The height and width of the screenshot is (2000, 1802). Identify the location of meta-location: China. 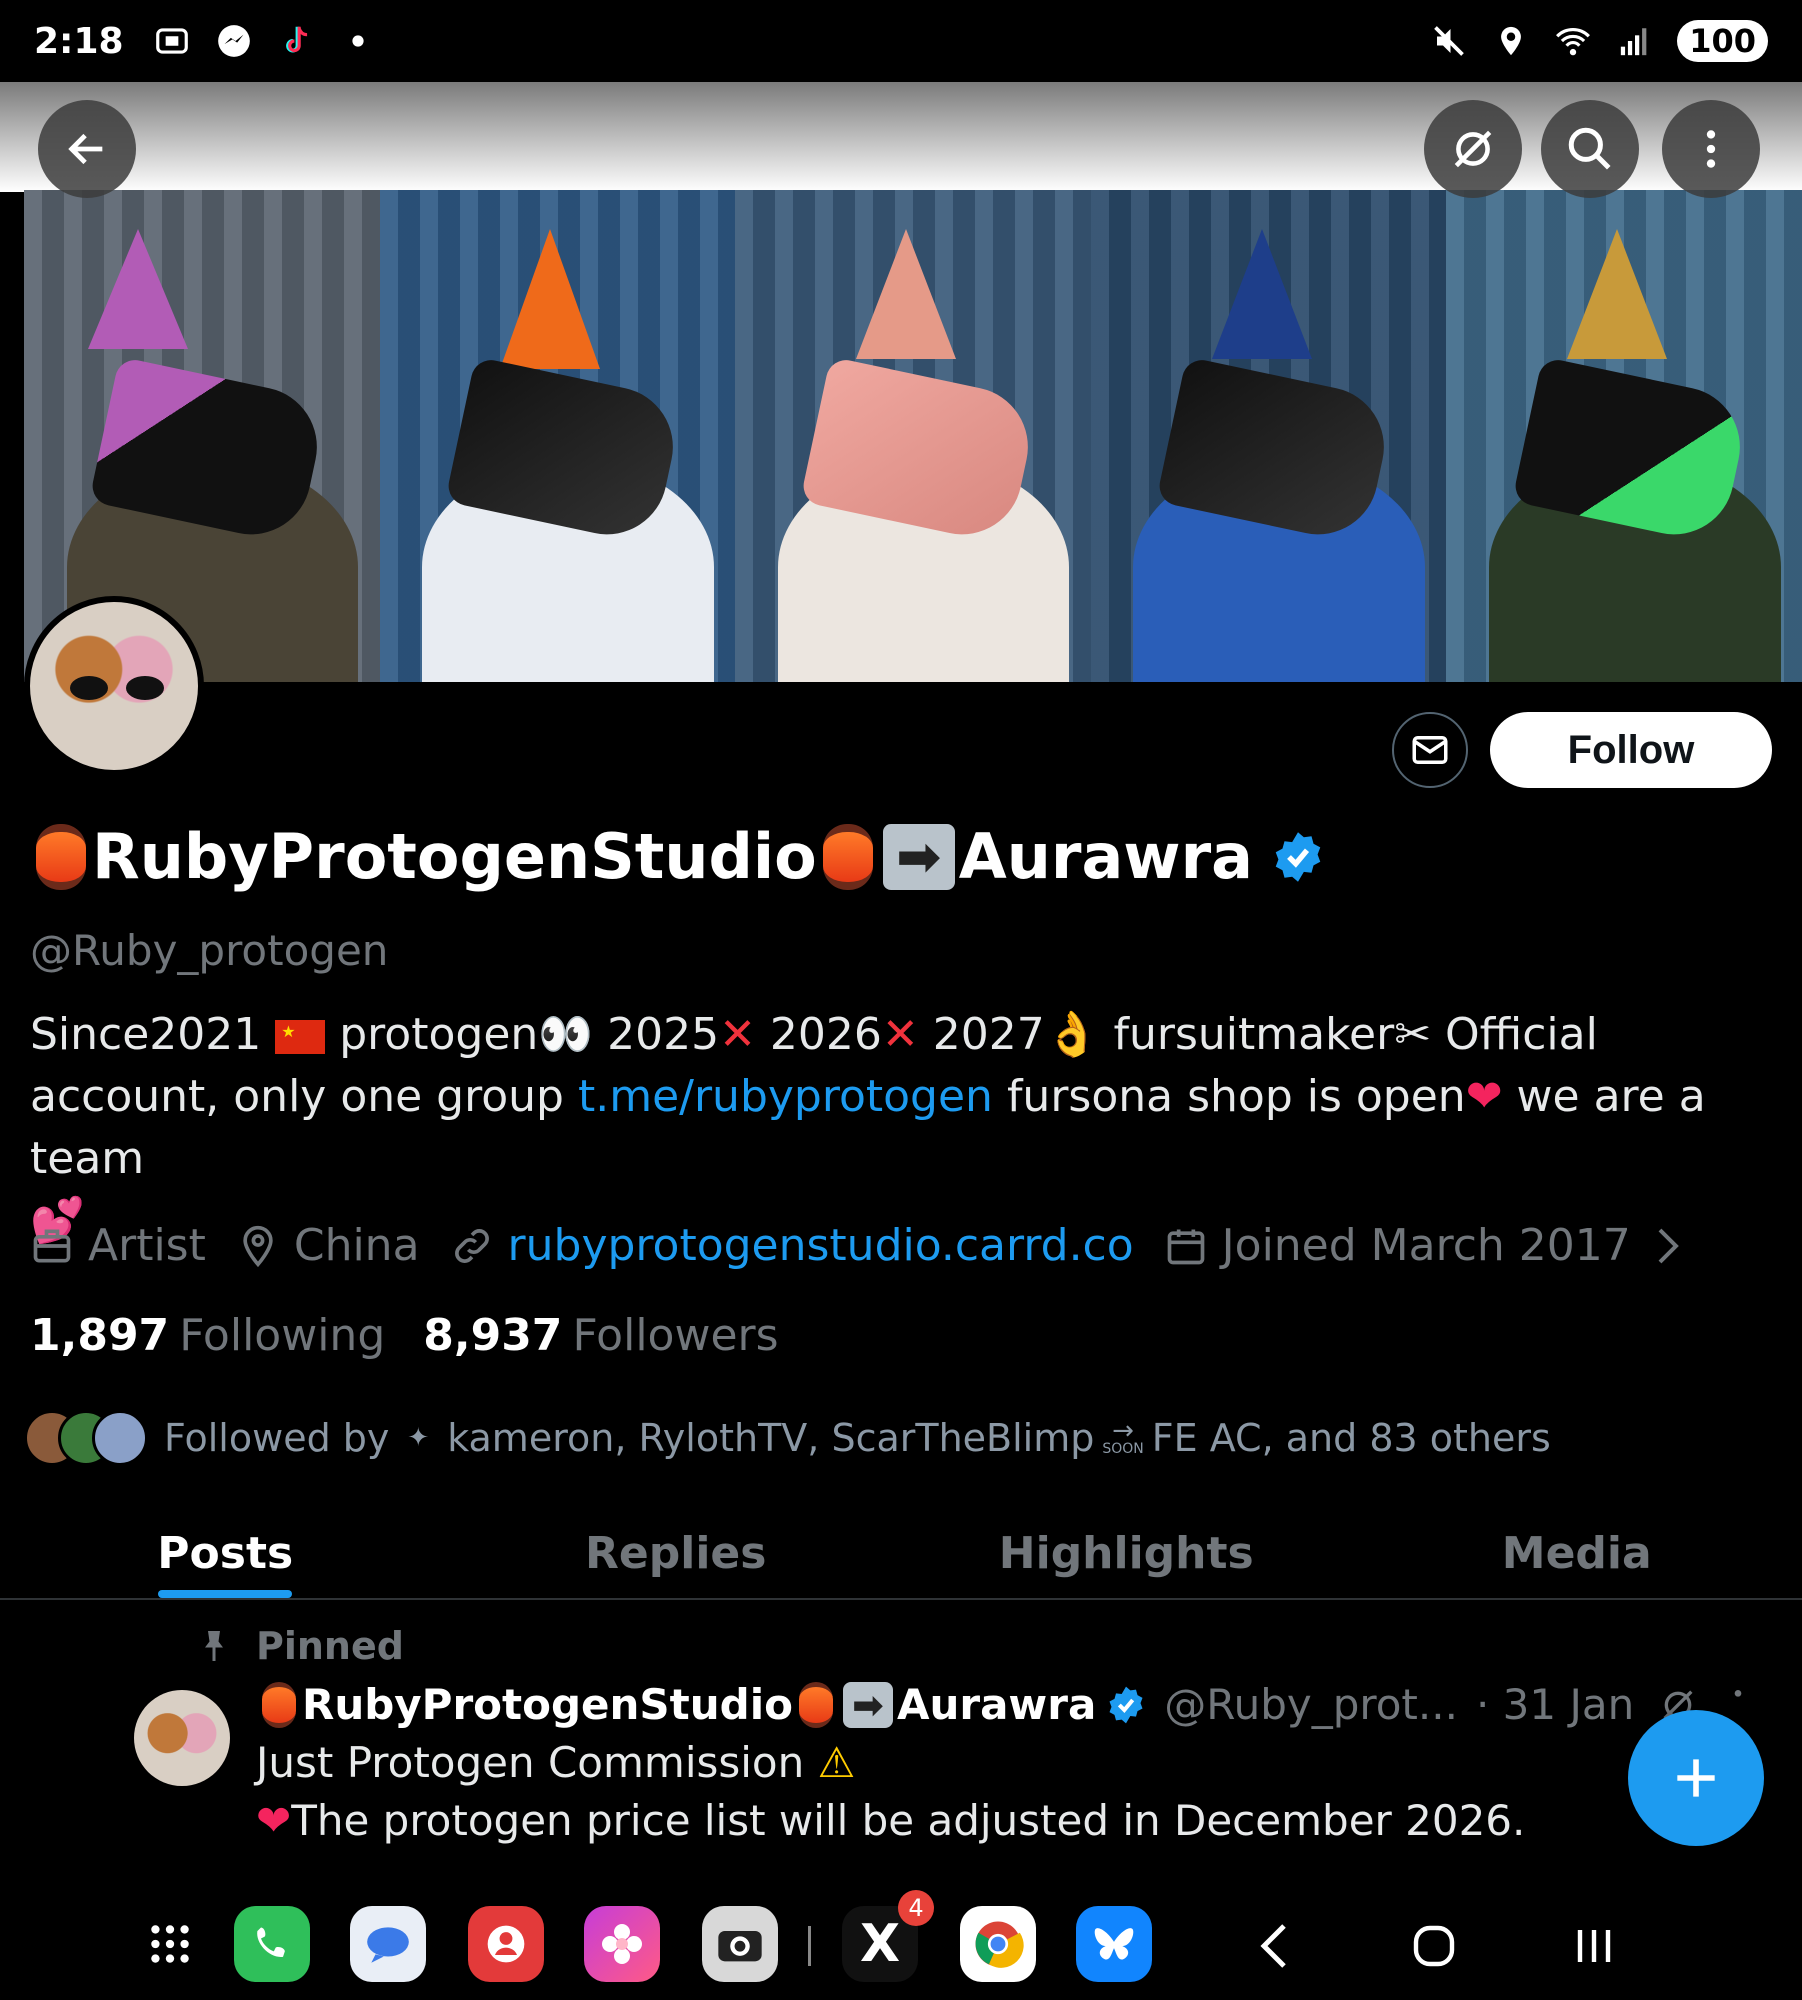
(328, 1245).